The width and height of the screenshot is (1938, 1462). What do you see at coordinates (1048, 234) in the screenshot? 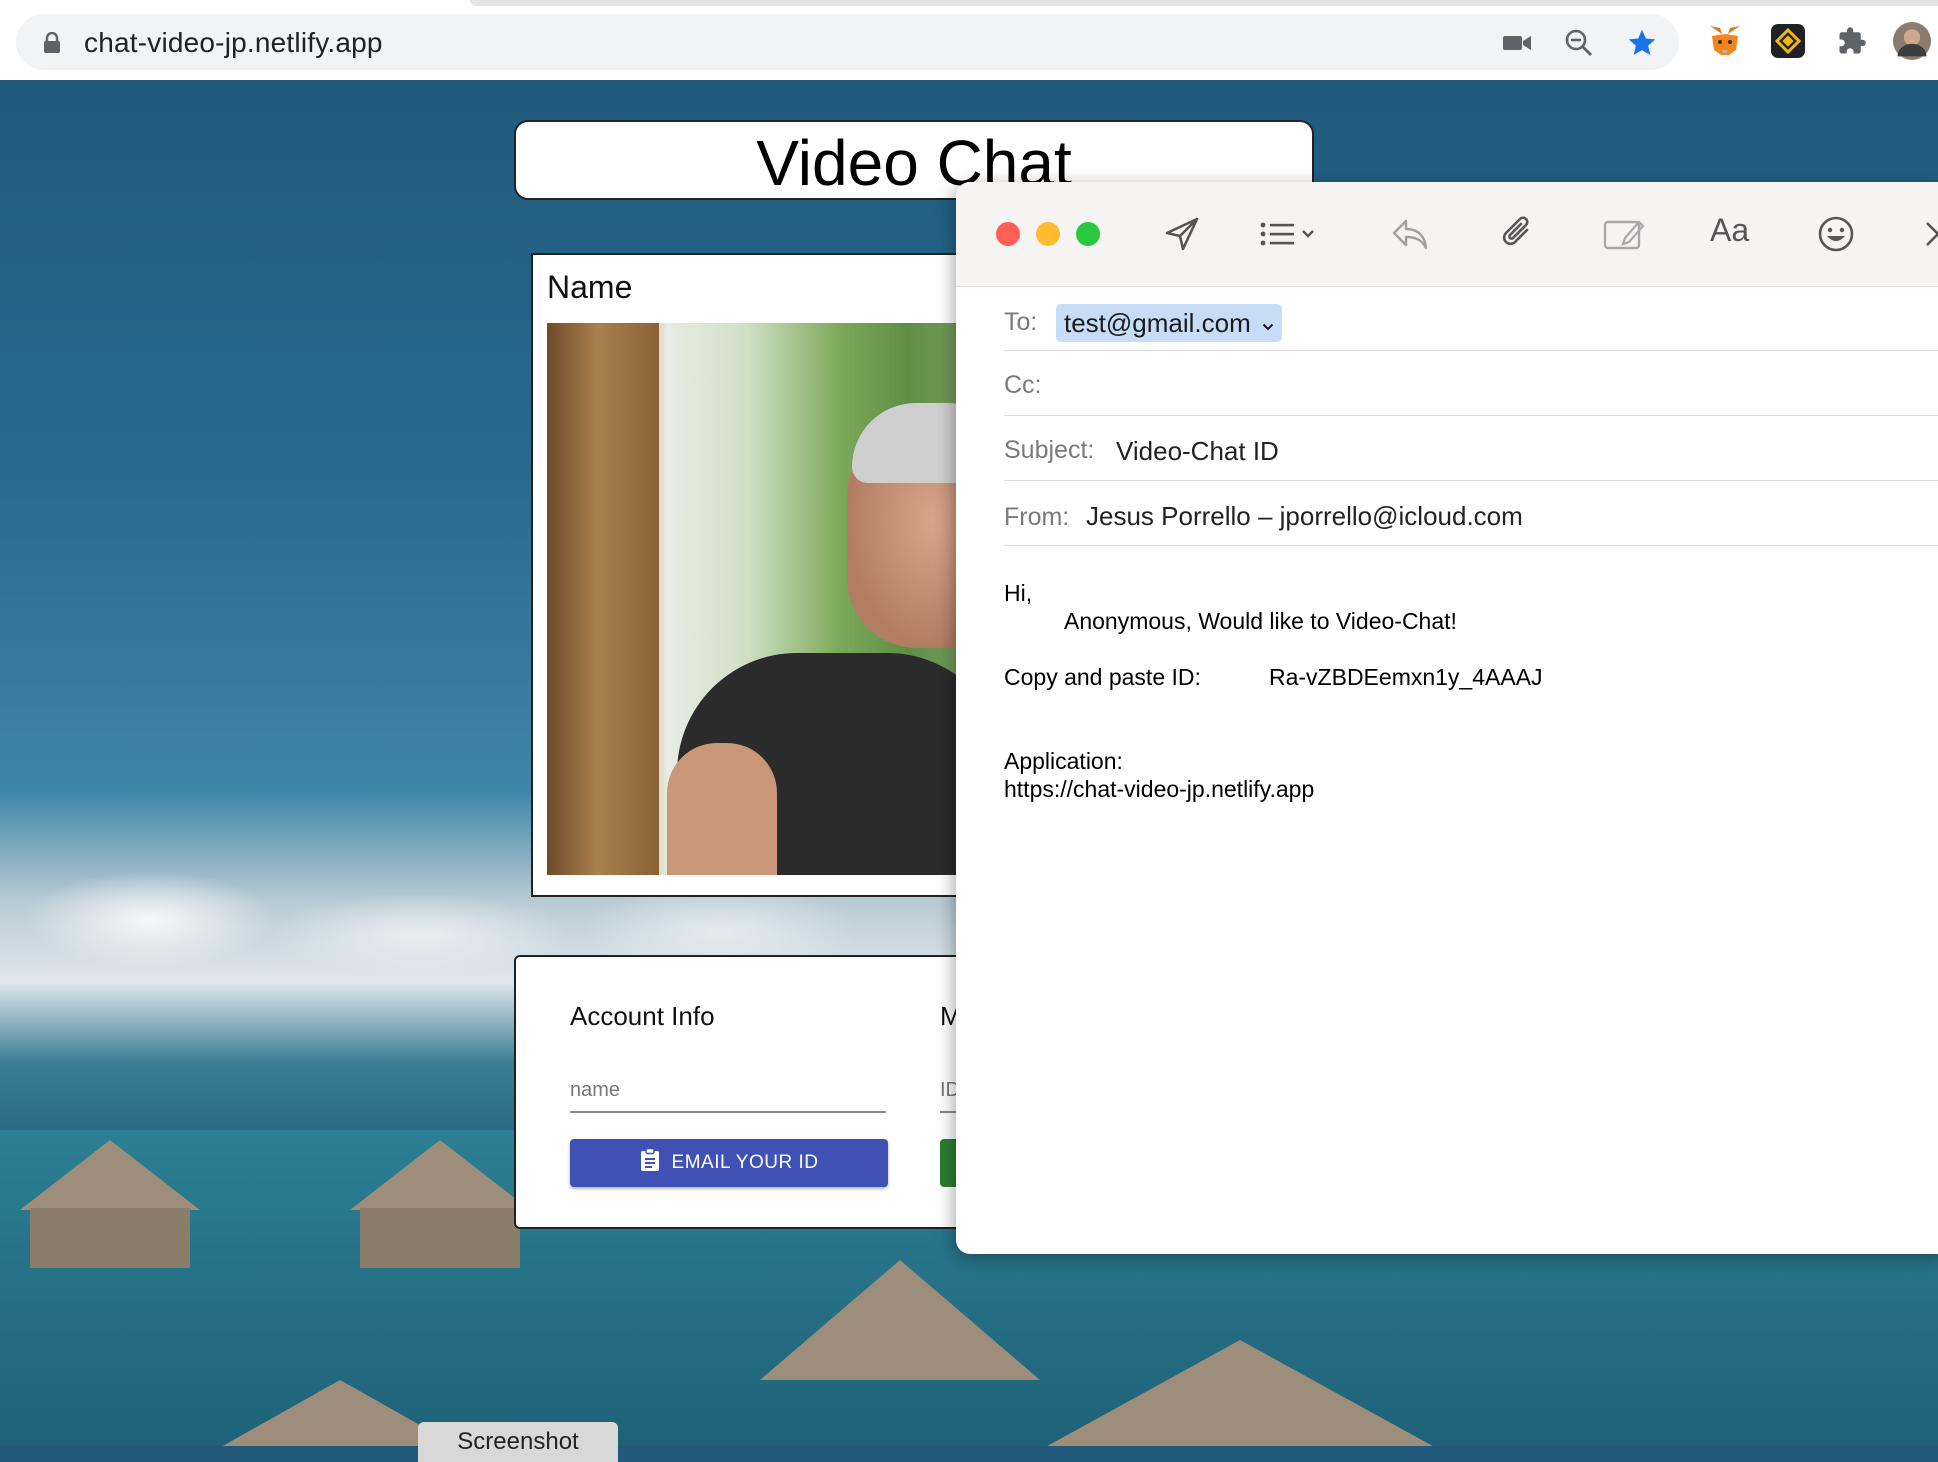
I see `minimize-window-button` at bounding box center [1048, 234].